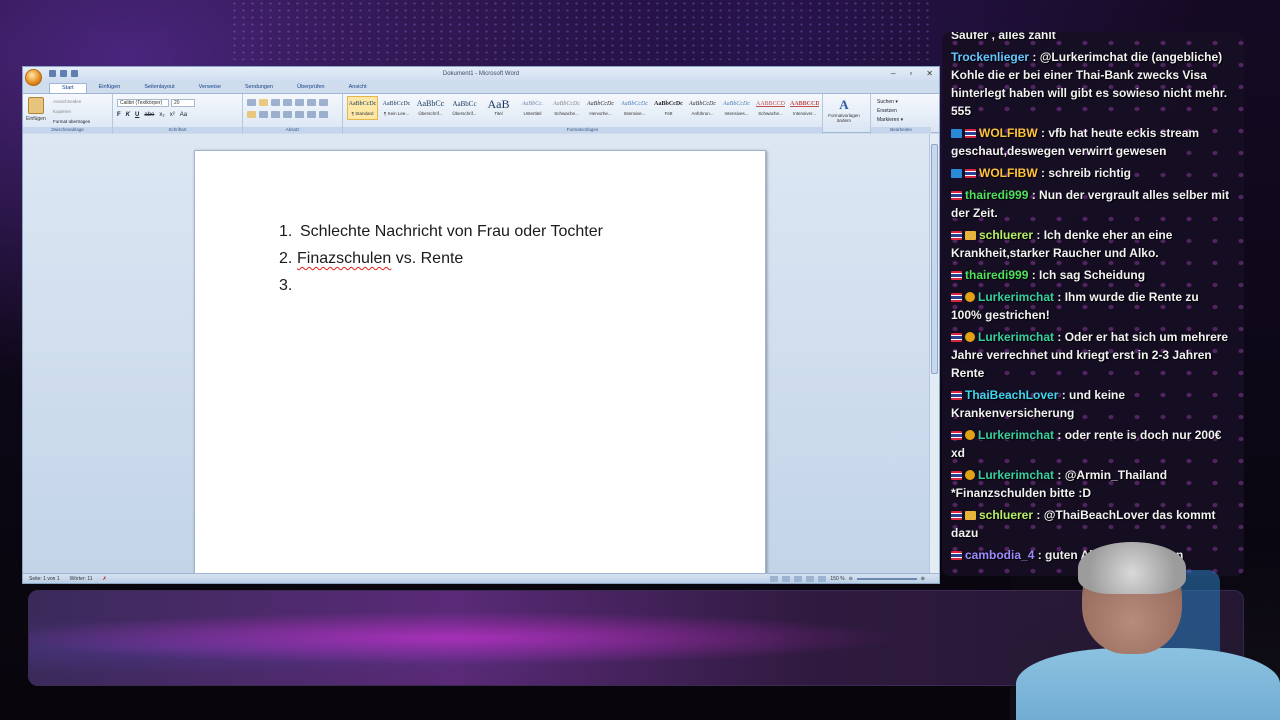 This screenshot has width=1280, height=720. Describe the element at coordinates (36, 119) in the screenshot. I see `paste-button: Einfügen` at that location.